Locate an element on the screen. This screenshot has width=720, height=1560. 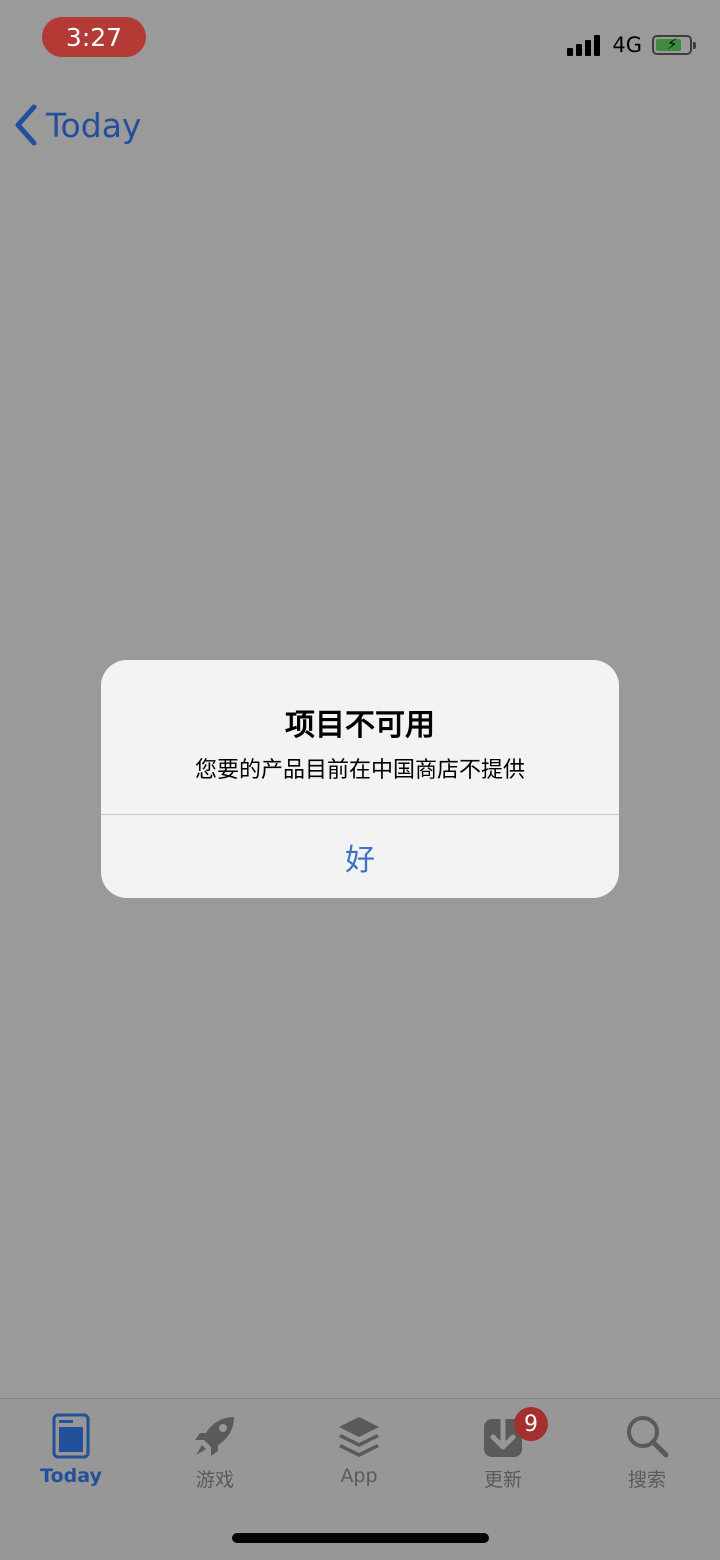
ok-button: 好 is located at coordinates (360, 856).